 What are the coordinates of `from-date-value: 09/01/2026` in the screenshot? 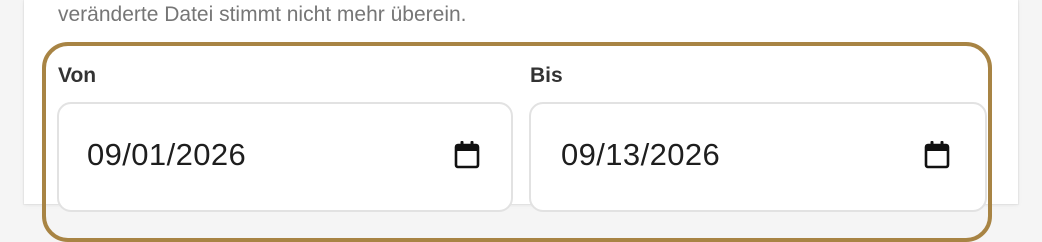 It's located at (166, 155).